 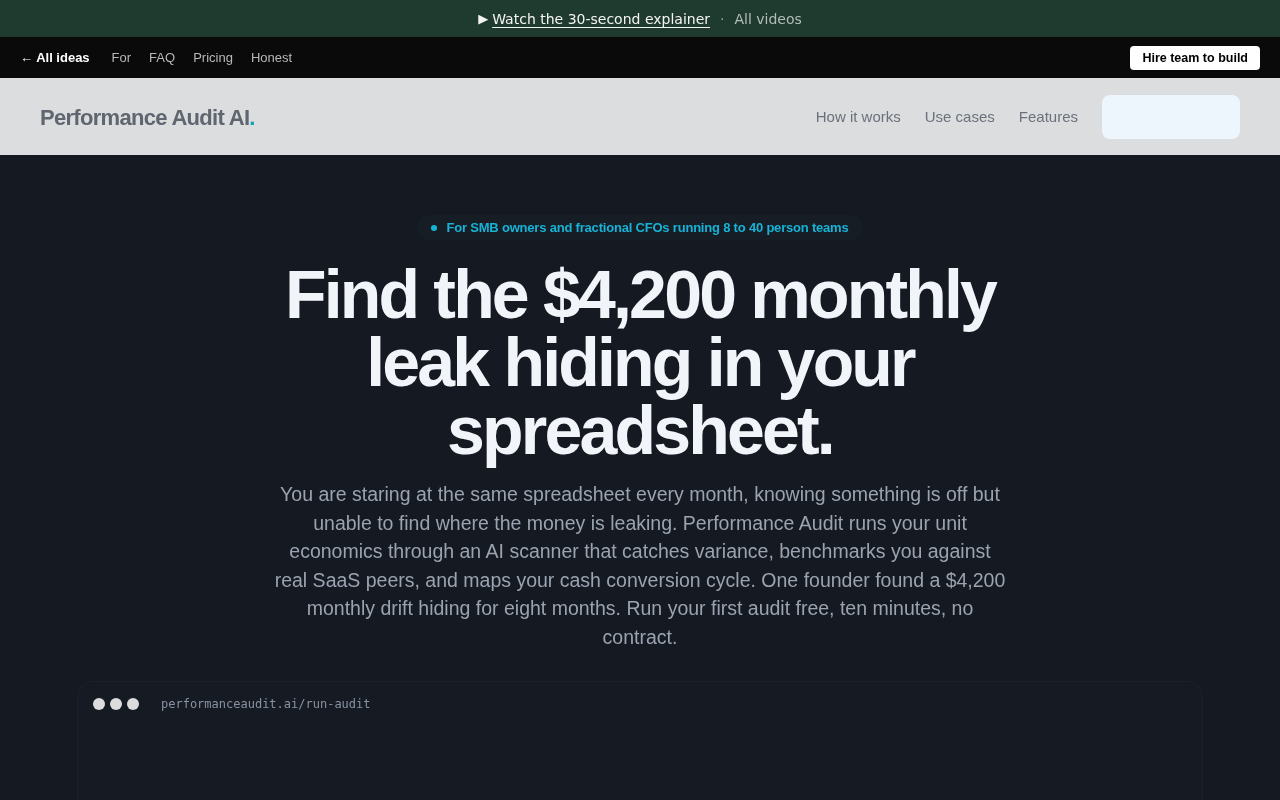 What do you see at coordinates (640, 566) in the screenshot?
I see `hero-description: You are staring at the same spreadsheet every month, knowing something is off but unable to find where the money is leaking. Performance Audit runs your unit economics through an AI scanner that catches variance, benchmarks you against real SaaS peers, and maps your cash conversion cycle. One founder found a $4,200 monthly drift hiding for eight months. Run your first audit free, ten minutes, no contract.` at bounding box center [640, 566].